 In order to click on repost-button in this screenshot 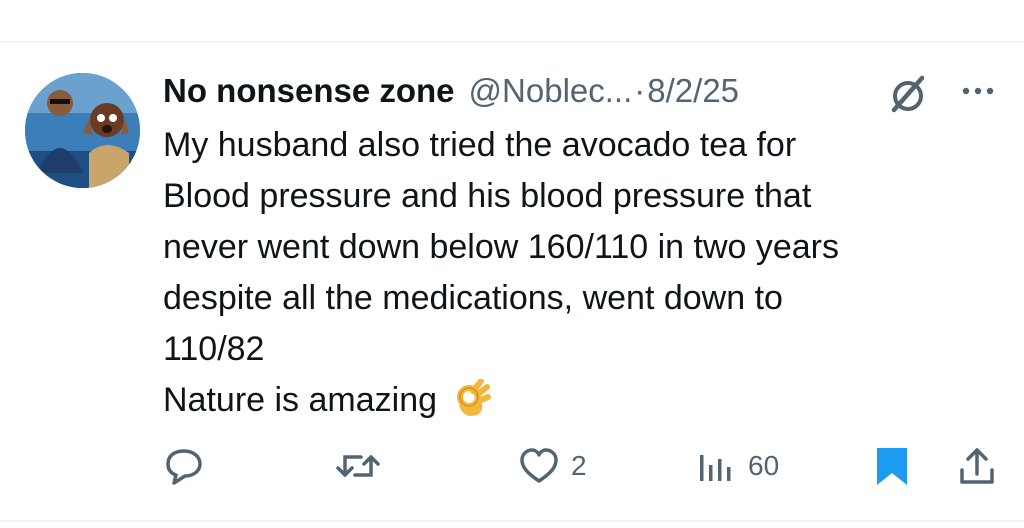, I will do `click(363, 466)`.